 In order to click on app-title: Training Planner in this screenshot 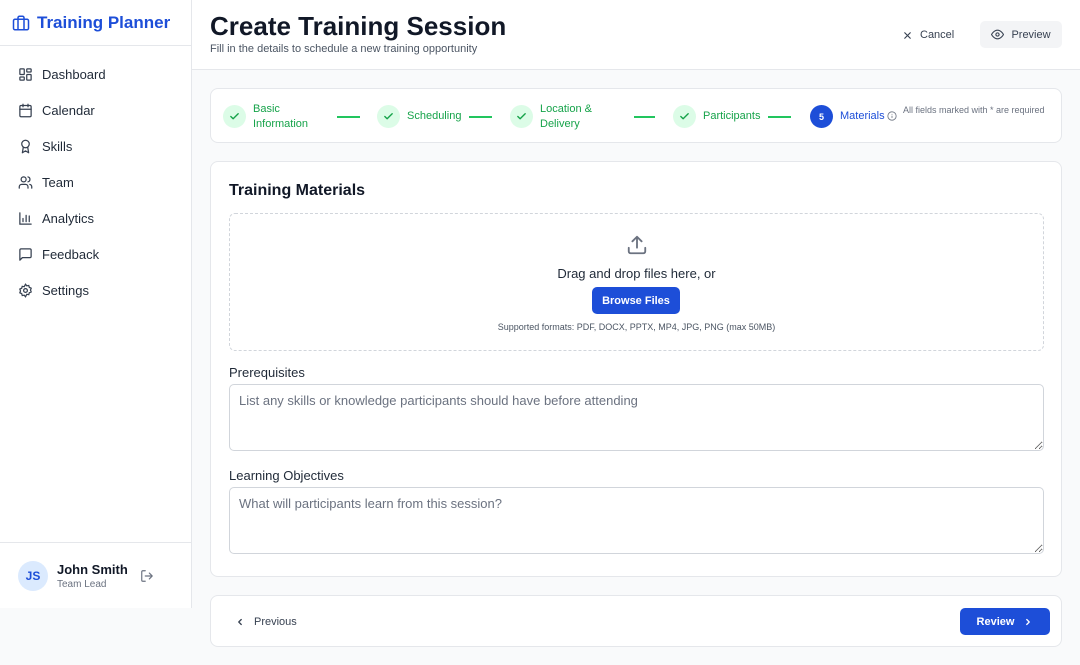, I will do `click(104, 22)`.